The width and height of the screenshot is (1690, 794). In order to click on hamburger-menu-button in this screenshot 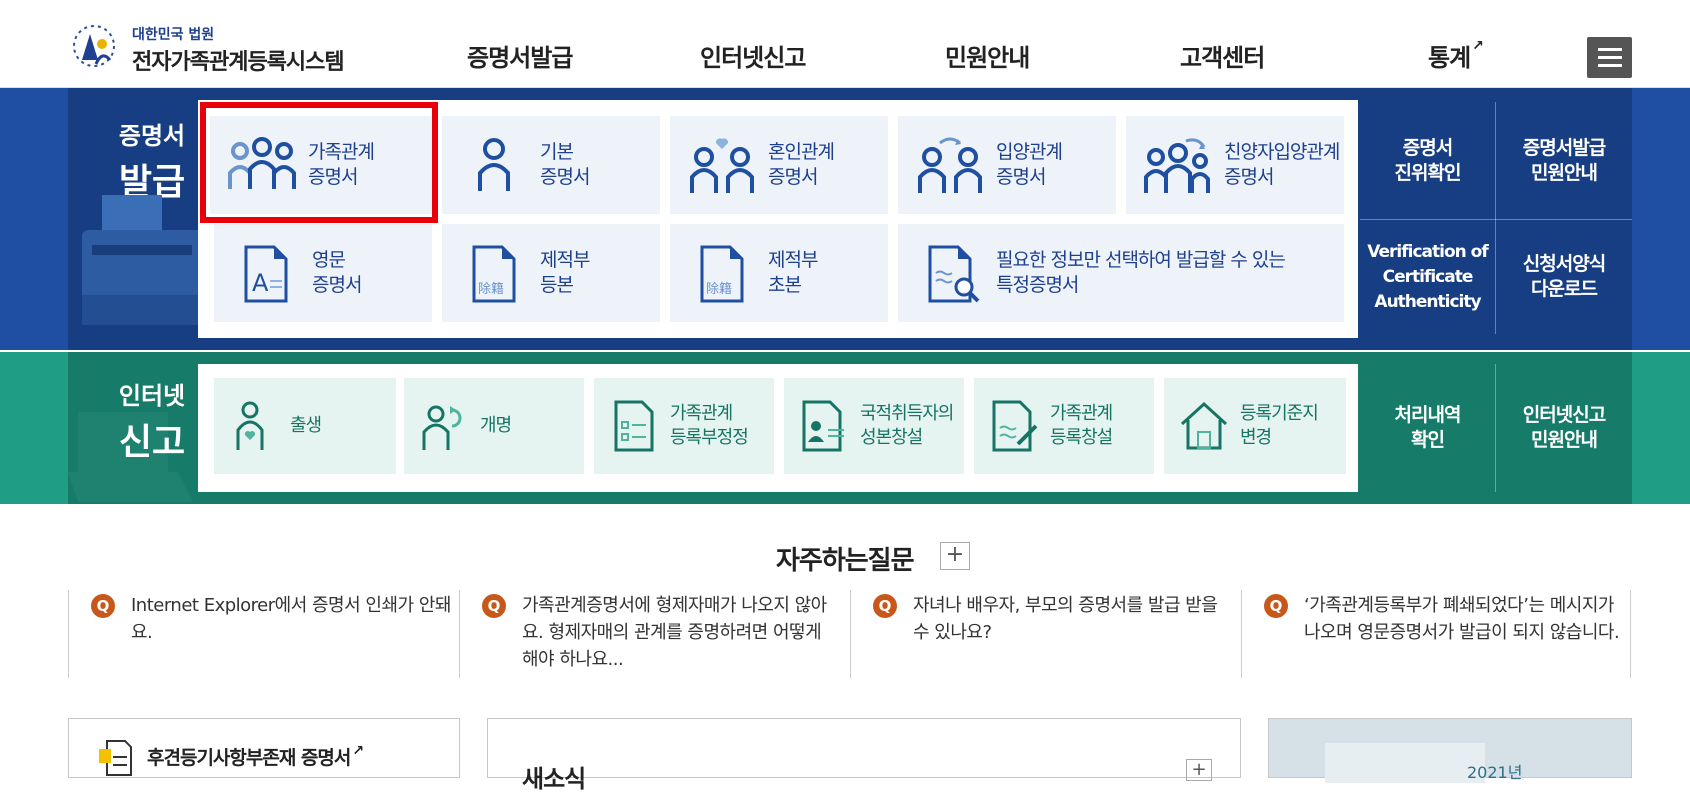, I will do `click(1609, 57)`.